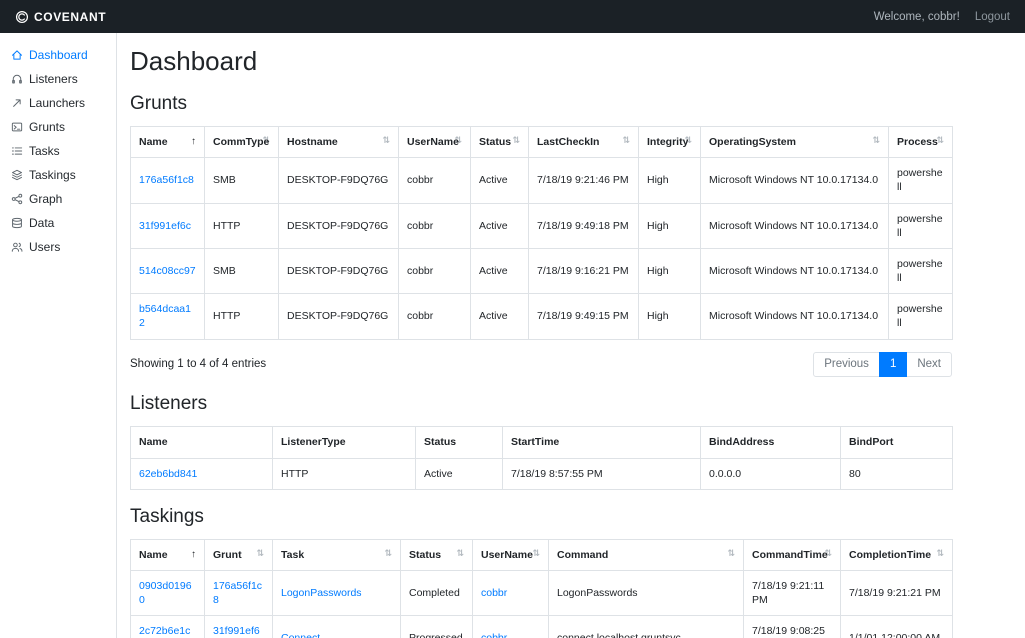 This screenshot has height=638, width=1025. What do you see at coordinates (241, 180) in the screenshot?
I see `grunts-cell-commtype: SMB` at bounding box center [241, 180].